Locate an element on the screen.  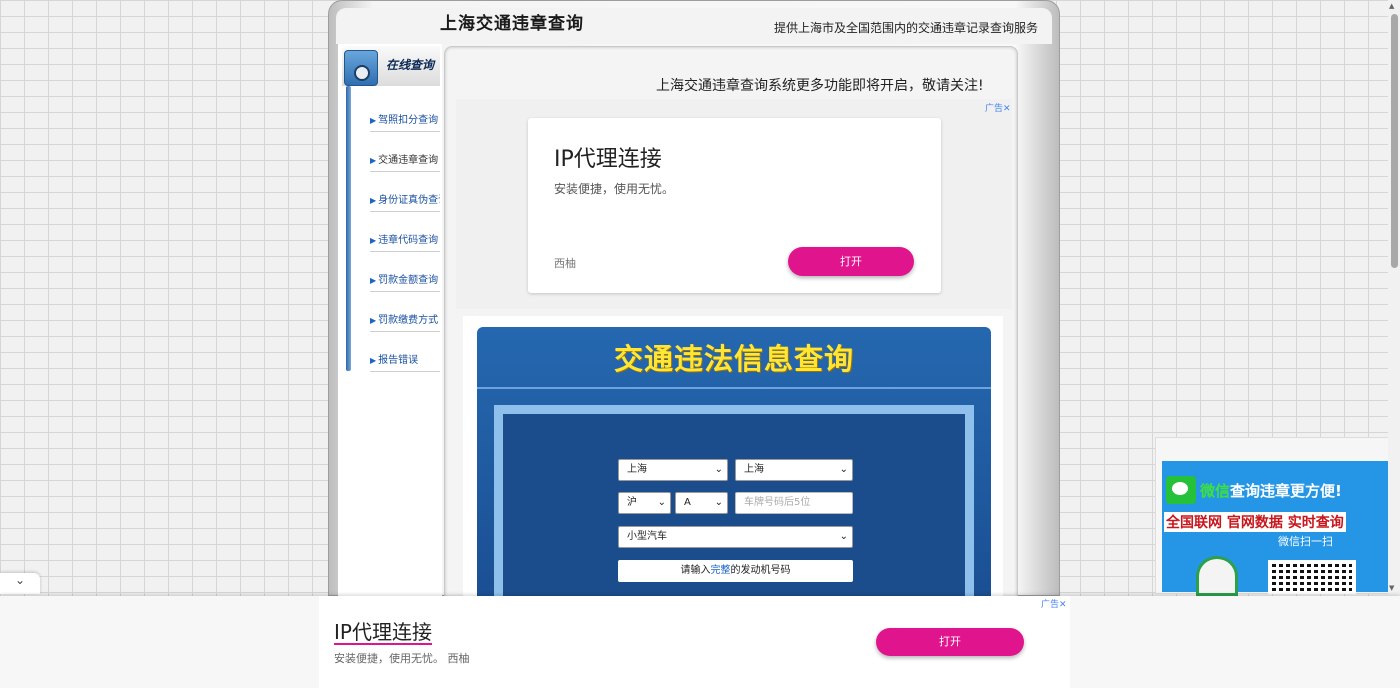
wechat-headline-text: 查询违章更方便! is located at coordinates (1286, 491).